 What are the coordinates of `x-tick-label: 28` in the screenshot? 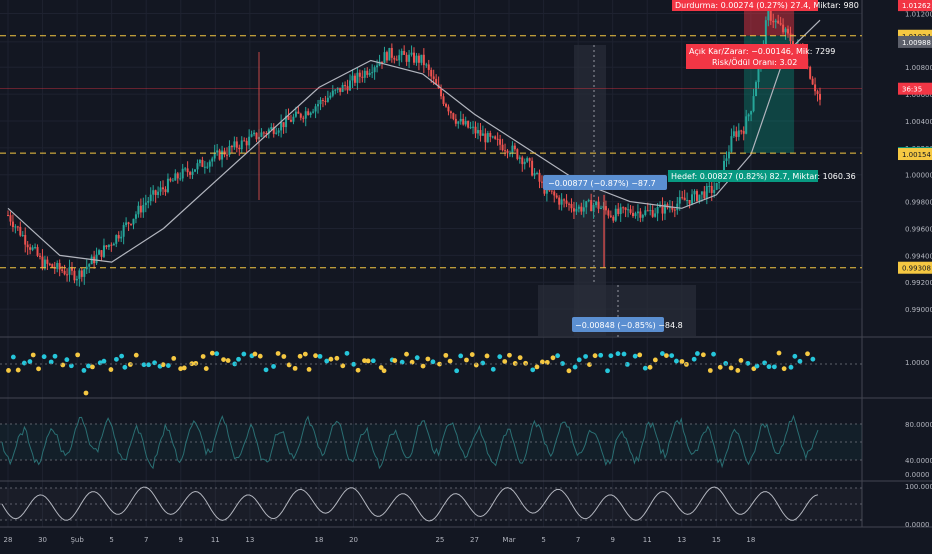 It's located at (8, 540).